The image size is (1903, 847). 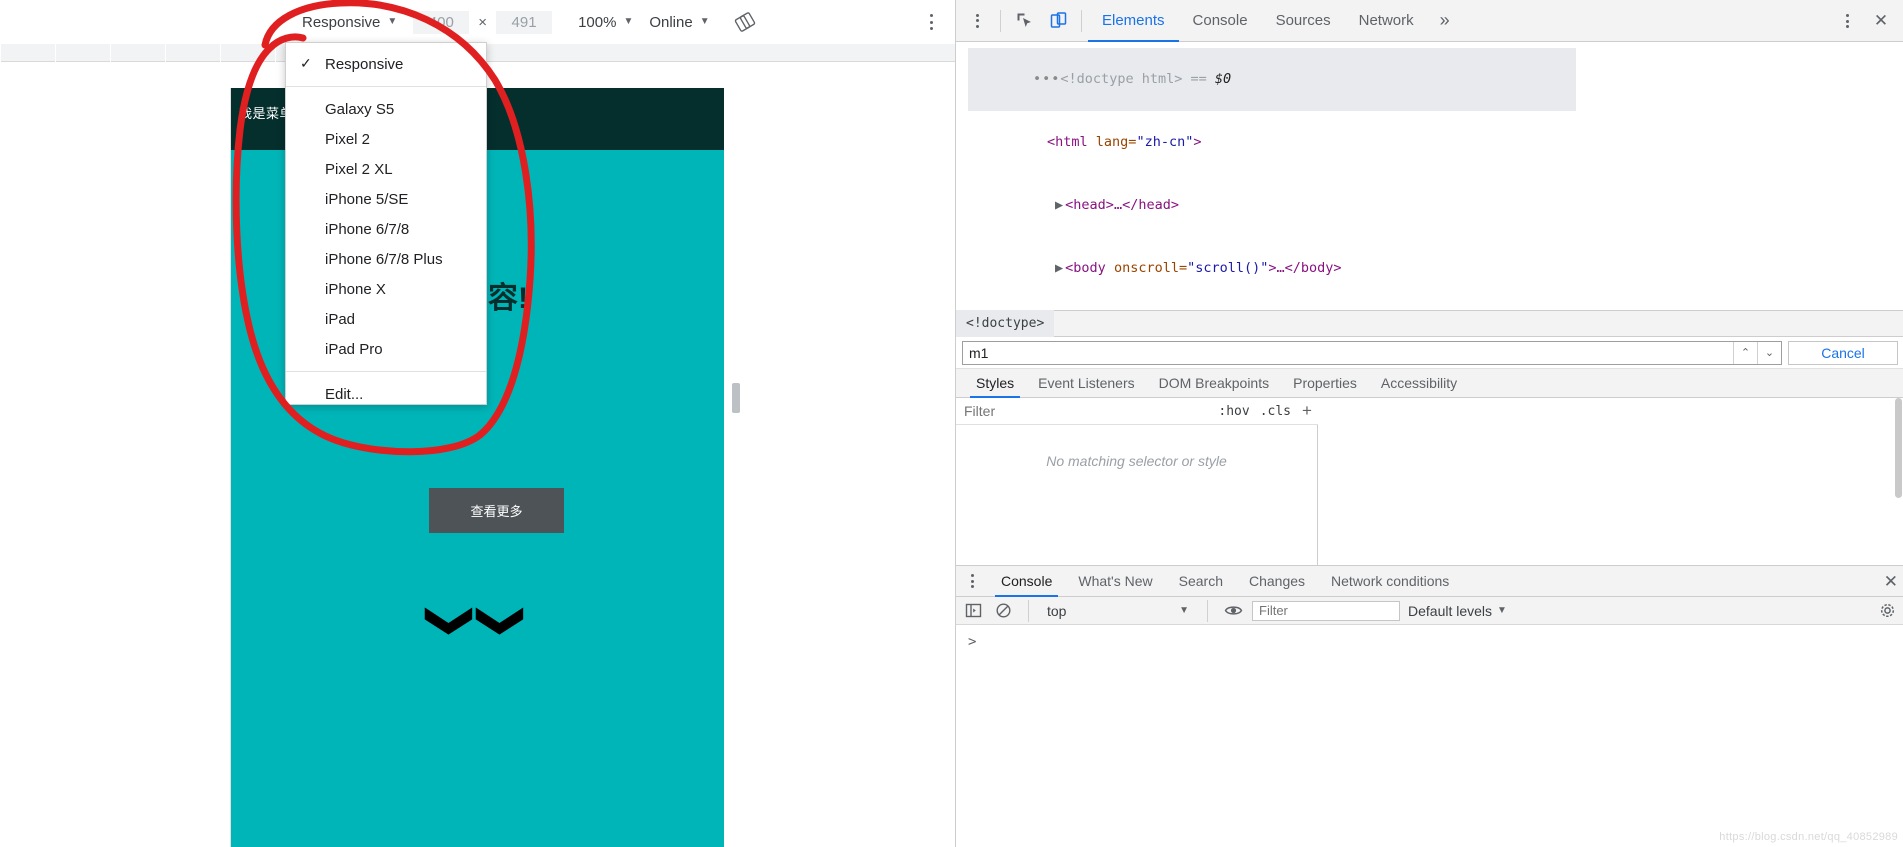 What do you see at coordinates (386, 319) in the screenshot?
I see `device-menu-item-ipad: iPad` at bounding box center [386, 319].